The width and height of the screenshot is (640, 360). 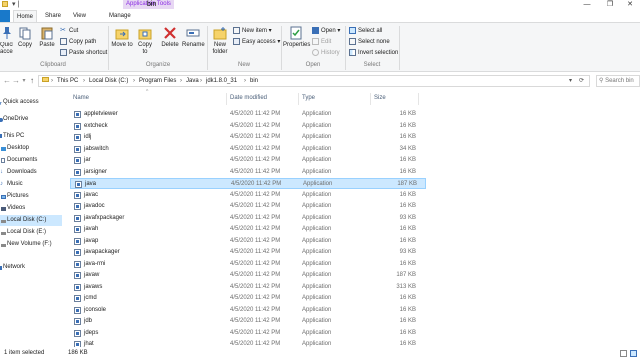 I want to click on delete-button: Delete, so click(x=170, y=37).